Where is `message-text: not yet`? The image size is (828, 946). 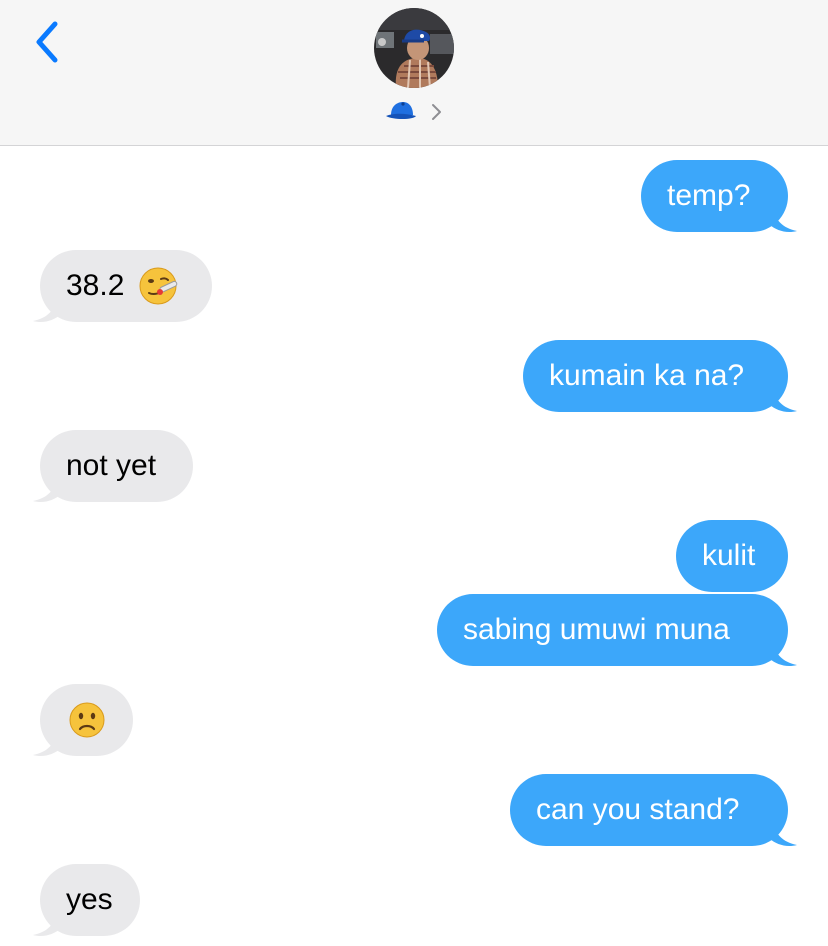 message-text: not yet is located at coordinates (111, 465).